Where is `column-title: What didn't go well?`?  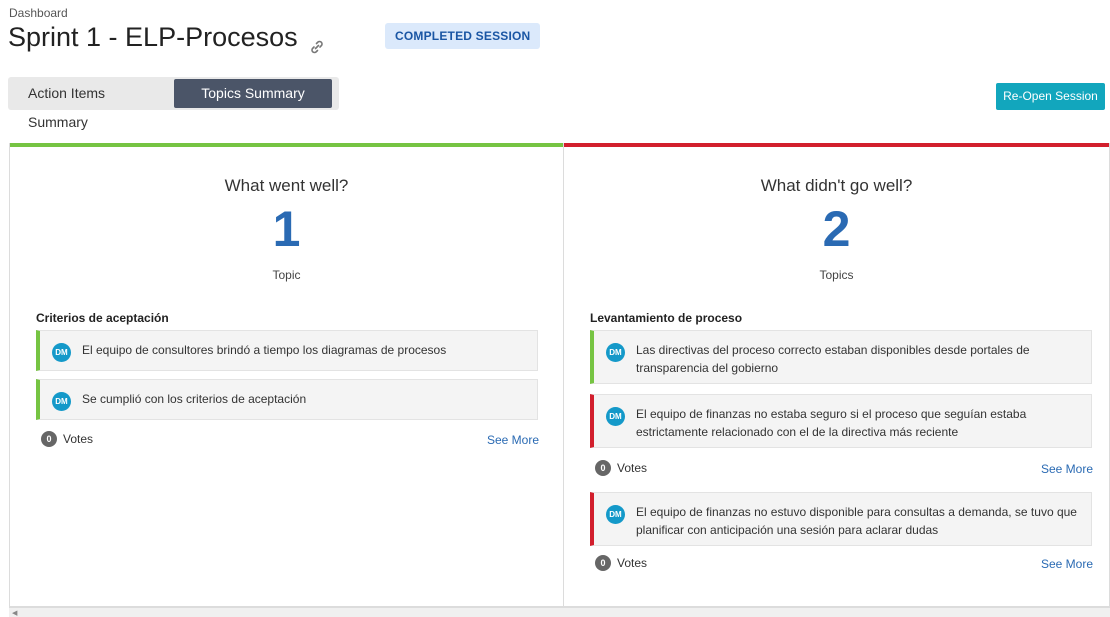 column-title: What didn't go well? is located at coordinates (836, 185).